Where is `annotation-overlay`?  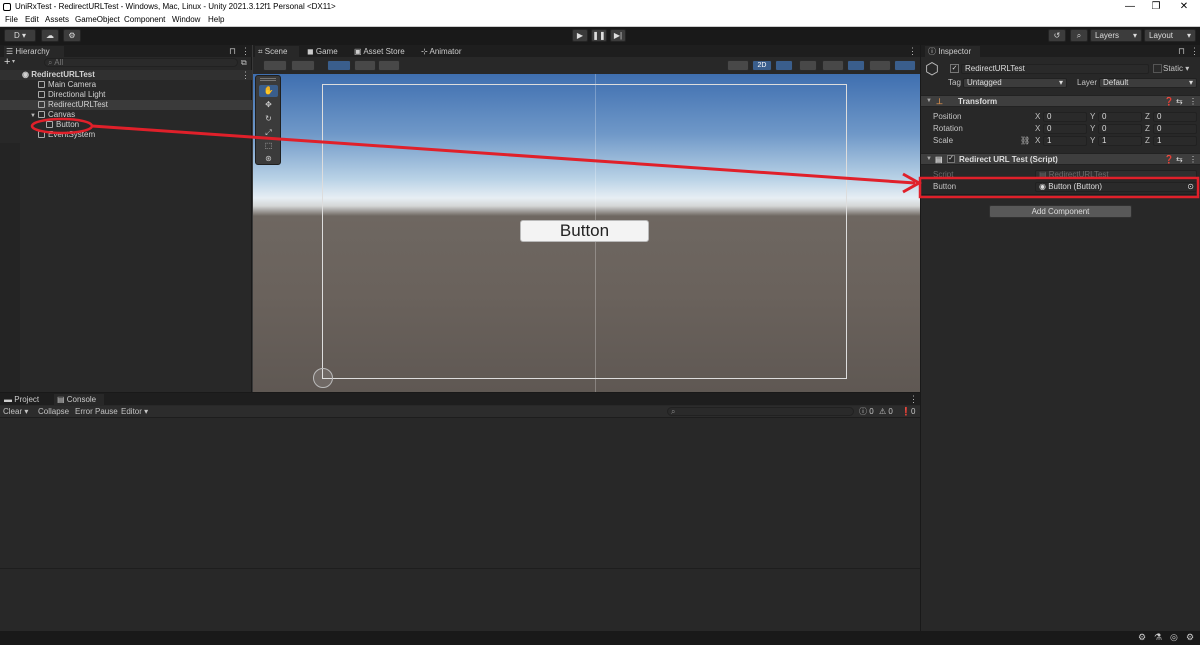 annotation-overlay is located at coordinates (615, 158).